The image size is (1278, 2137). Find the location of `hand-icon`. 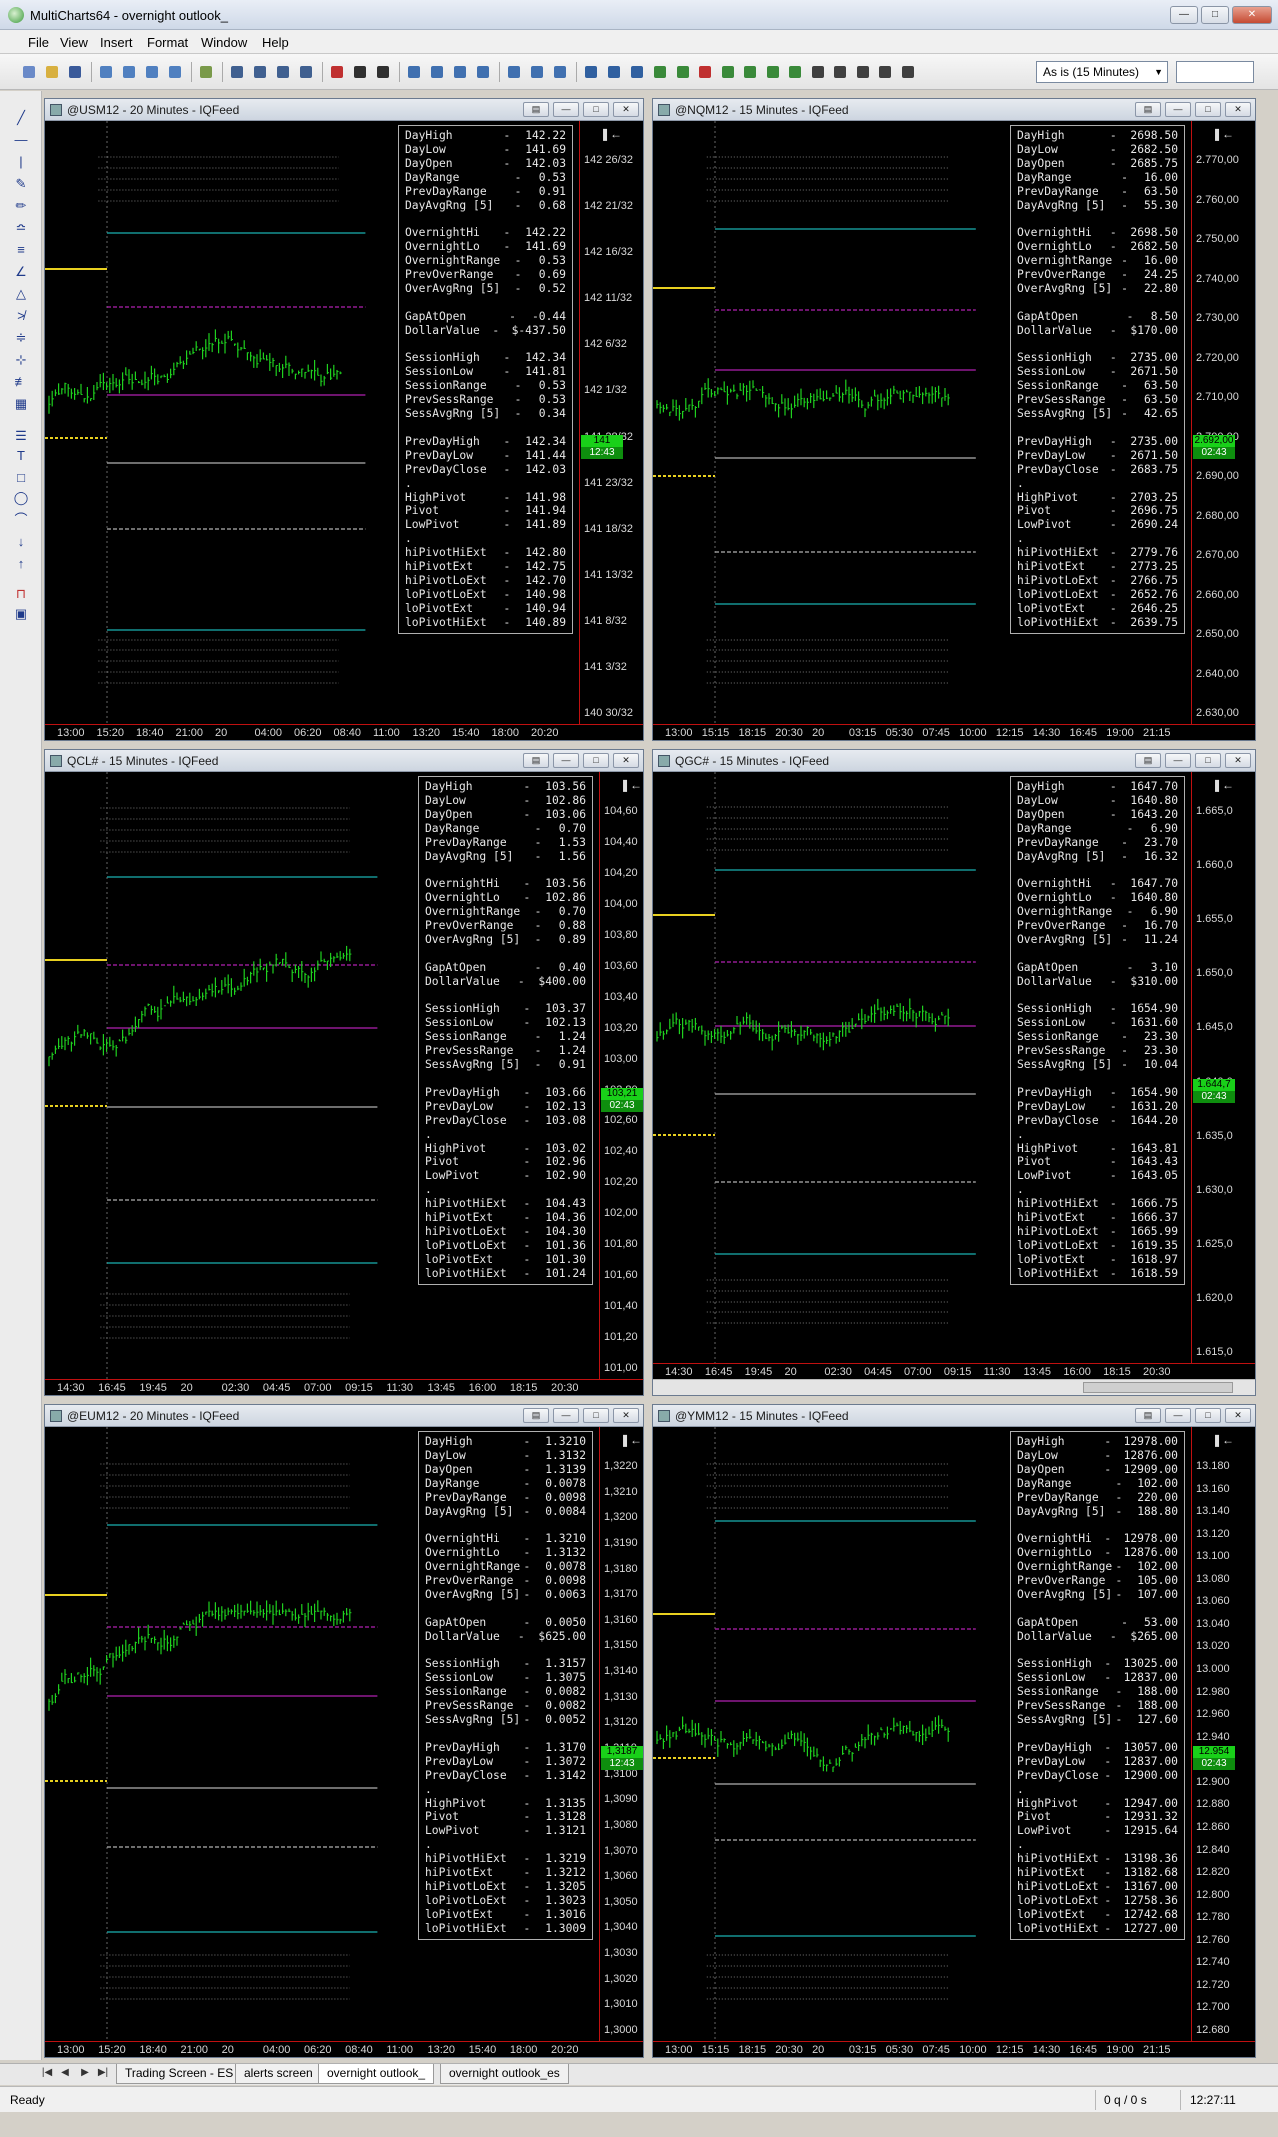

hand-icon is located at coordinates (908, 72).